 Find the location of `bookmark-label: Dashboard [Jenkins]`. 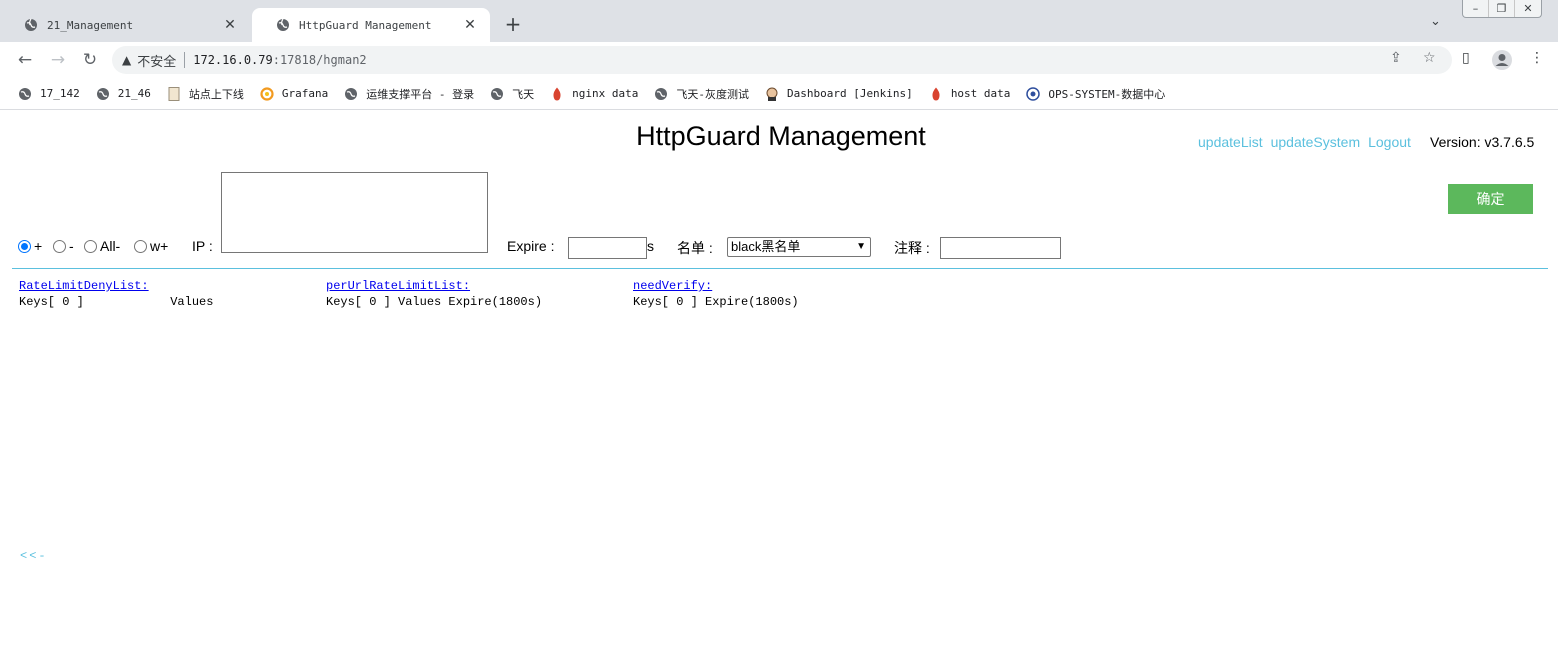

bookmark-label: Dashboard [Jenkins] is located at coordinates (849, 93).